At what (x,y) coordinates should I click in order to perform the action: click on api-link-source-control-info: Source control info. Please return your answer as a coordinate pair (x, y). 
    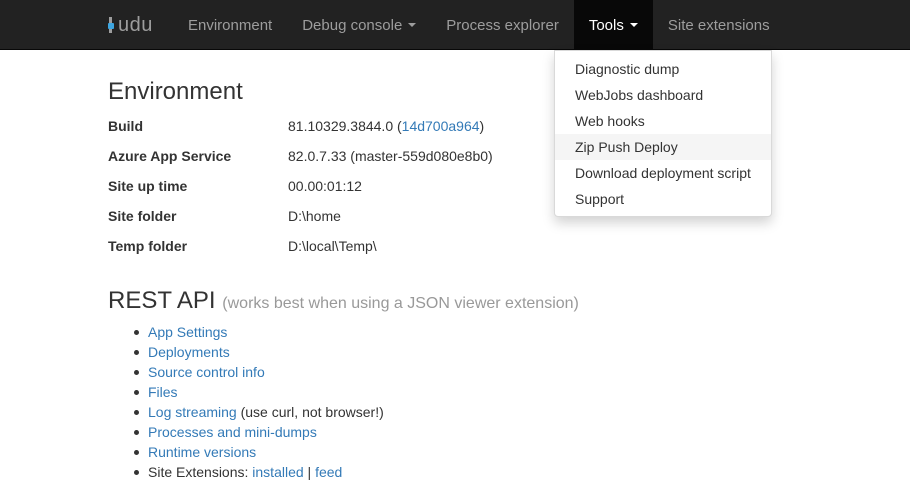
    Looking at the image, I should click on (206, 372).